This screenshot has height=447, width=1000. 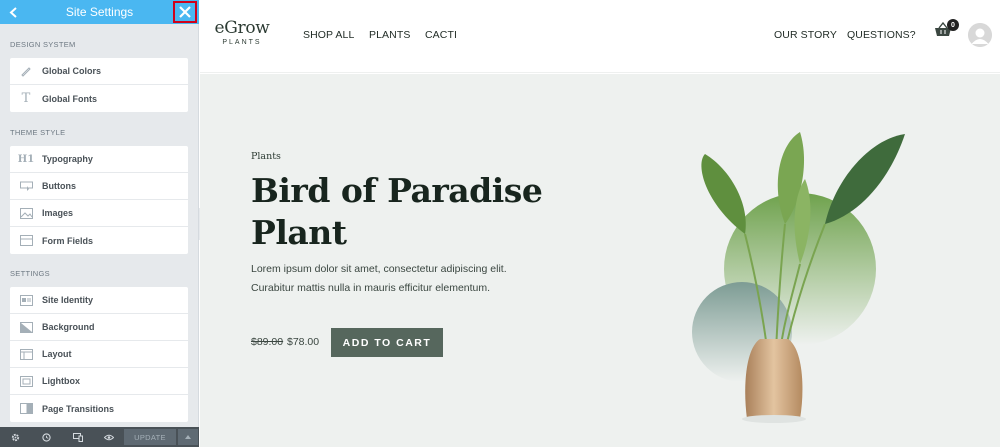 I want to click on menu-item-images: Images, so click(x=99, y=213).